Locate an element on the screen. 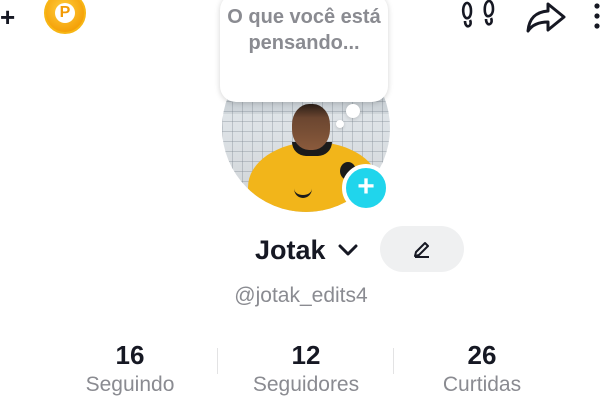  coin-icon: P is located at coordinates (65, 17).